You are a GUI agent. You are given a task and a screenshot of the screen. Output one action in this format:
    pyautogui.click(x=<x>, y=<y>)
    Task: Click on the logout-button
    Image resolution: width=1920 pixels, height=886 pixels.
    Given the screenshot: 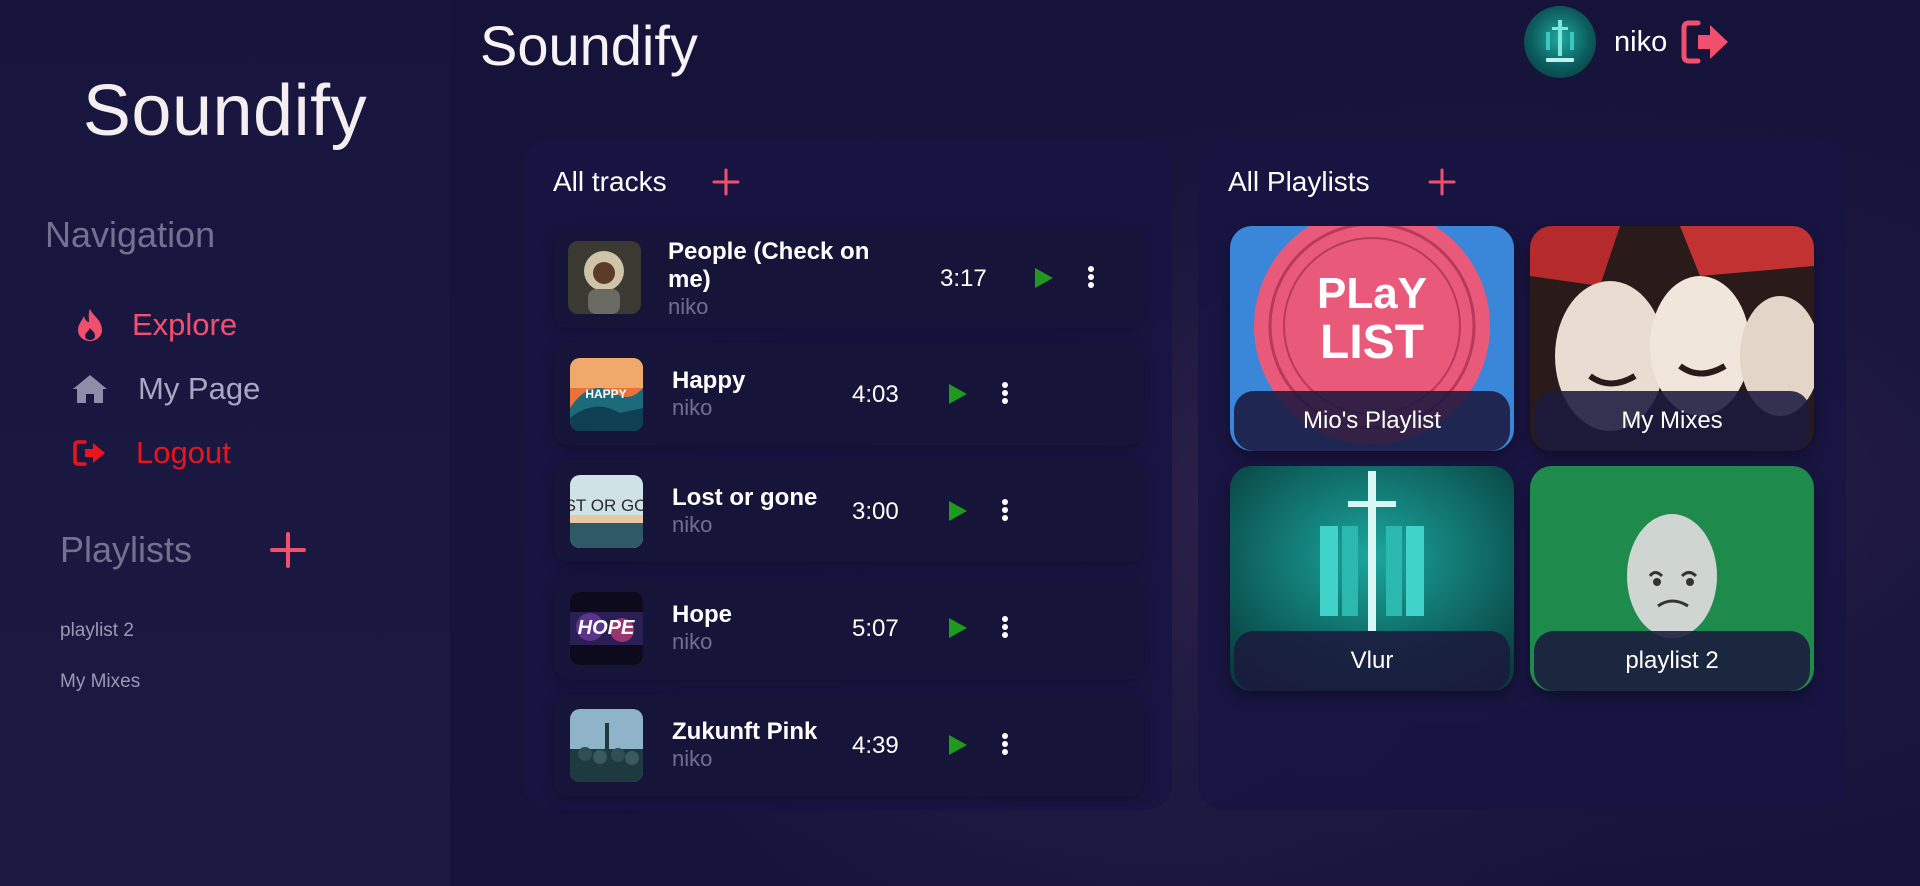 What is the action you would take?
    pyautogui.click(x=1706, y=42)
    